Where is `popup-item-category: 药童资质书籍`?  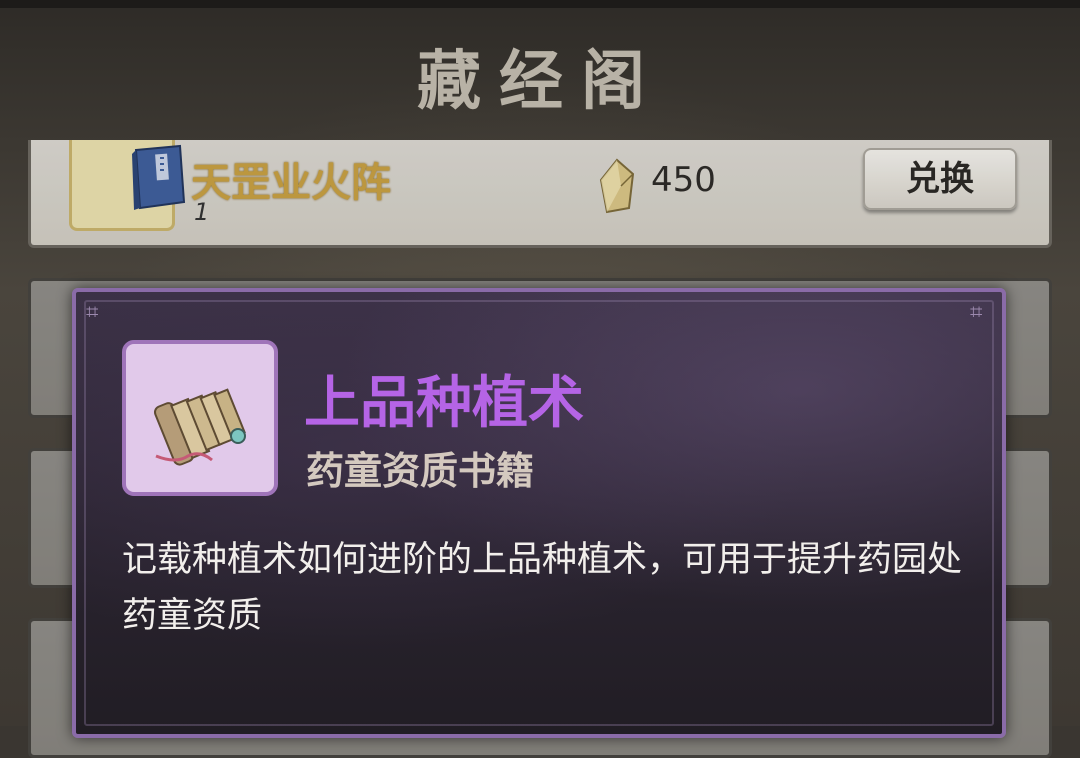
popup-item-category: 药童资质书籍 is located at coordinates (420, 471).